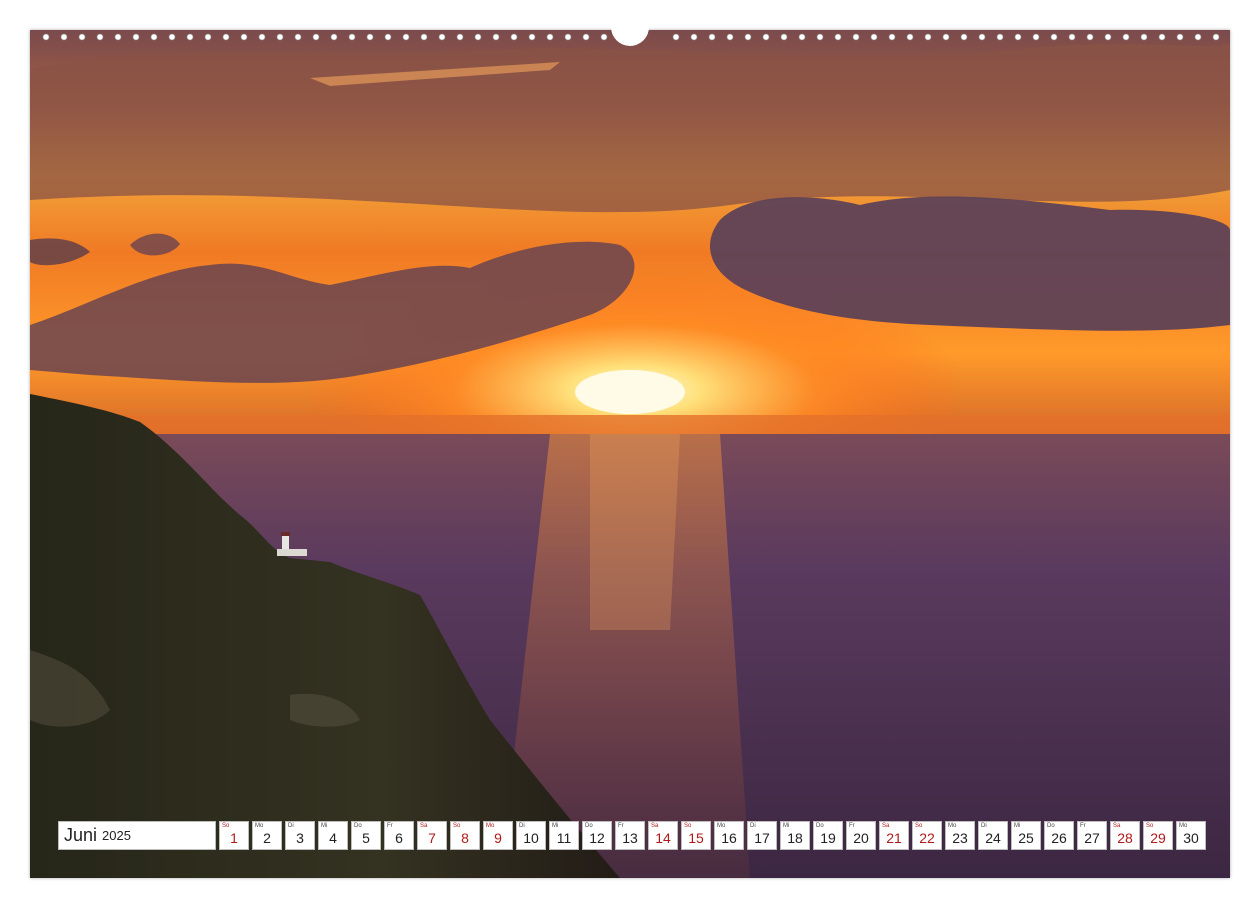 This screenshot has width=1260, height=908. Describe the element at coordinates (1026, 835) in the screenshot. I see `day-cell: Mi 25` at that location.